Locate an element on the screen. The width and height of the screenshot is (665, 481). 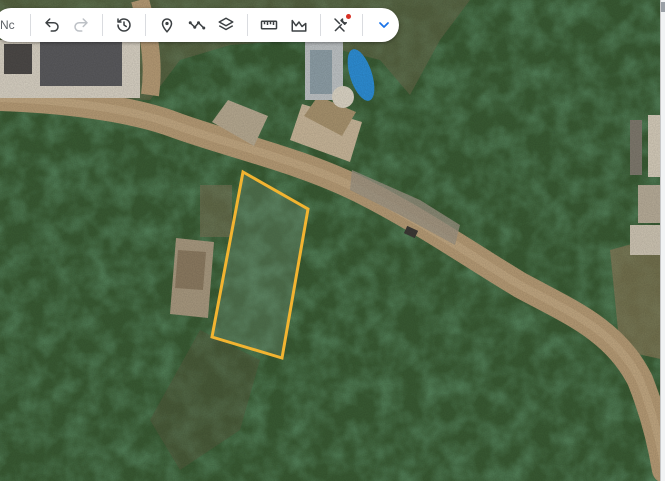
chevron-down-icon is located at coordinates (384, 25).